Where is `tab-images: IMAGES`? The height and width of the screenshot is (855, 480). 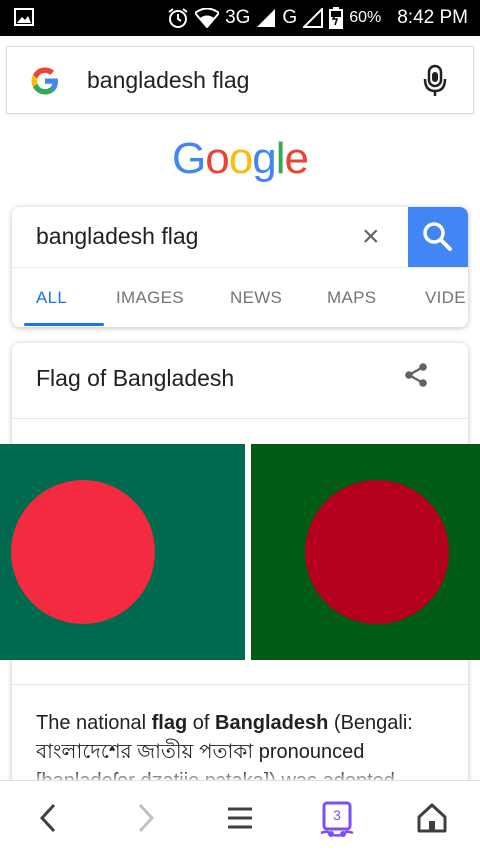
tab-images: IMAGES is located at coordinates (150, 298).